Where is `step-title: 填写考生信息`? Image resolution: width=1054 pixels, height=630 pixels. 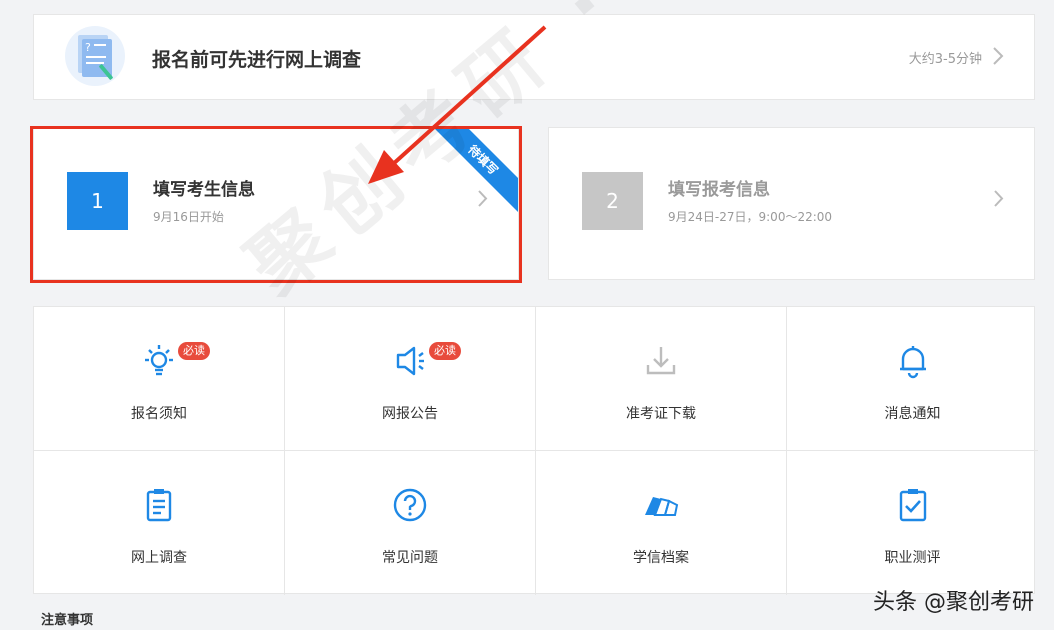 step-title: 填写考生信息 is located at coordinates (204, 190).